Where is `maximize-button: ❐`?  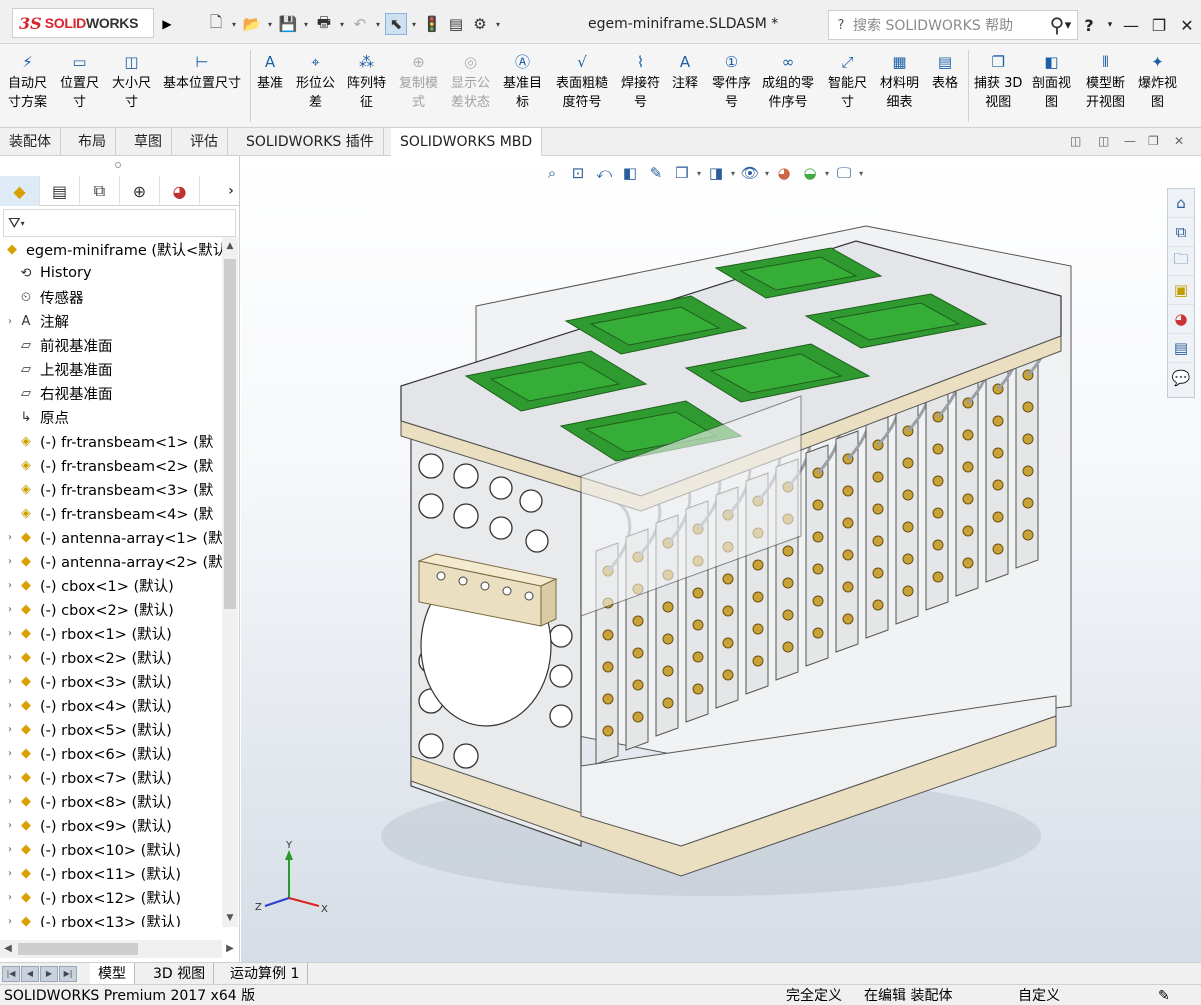
maximize-button: ❐ is located at coordinates (1159, 25).